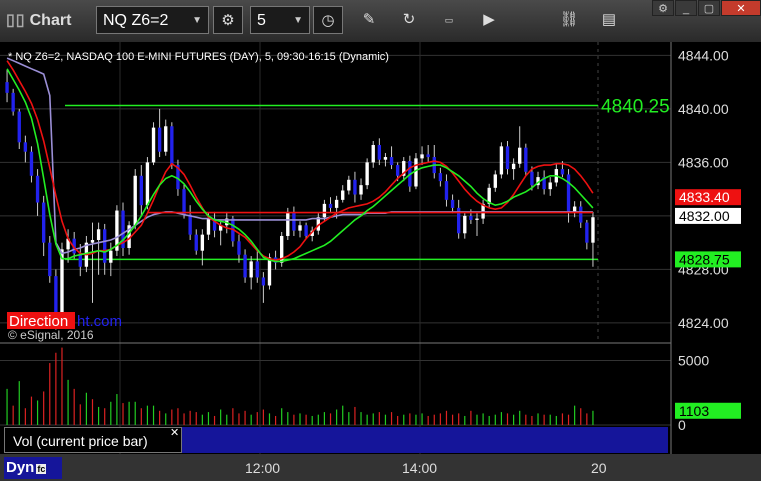  Describe the element at coordinates (228, 20) in the screenshot. I see `gear-icon: ⚙` at that location.